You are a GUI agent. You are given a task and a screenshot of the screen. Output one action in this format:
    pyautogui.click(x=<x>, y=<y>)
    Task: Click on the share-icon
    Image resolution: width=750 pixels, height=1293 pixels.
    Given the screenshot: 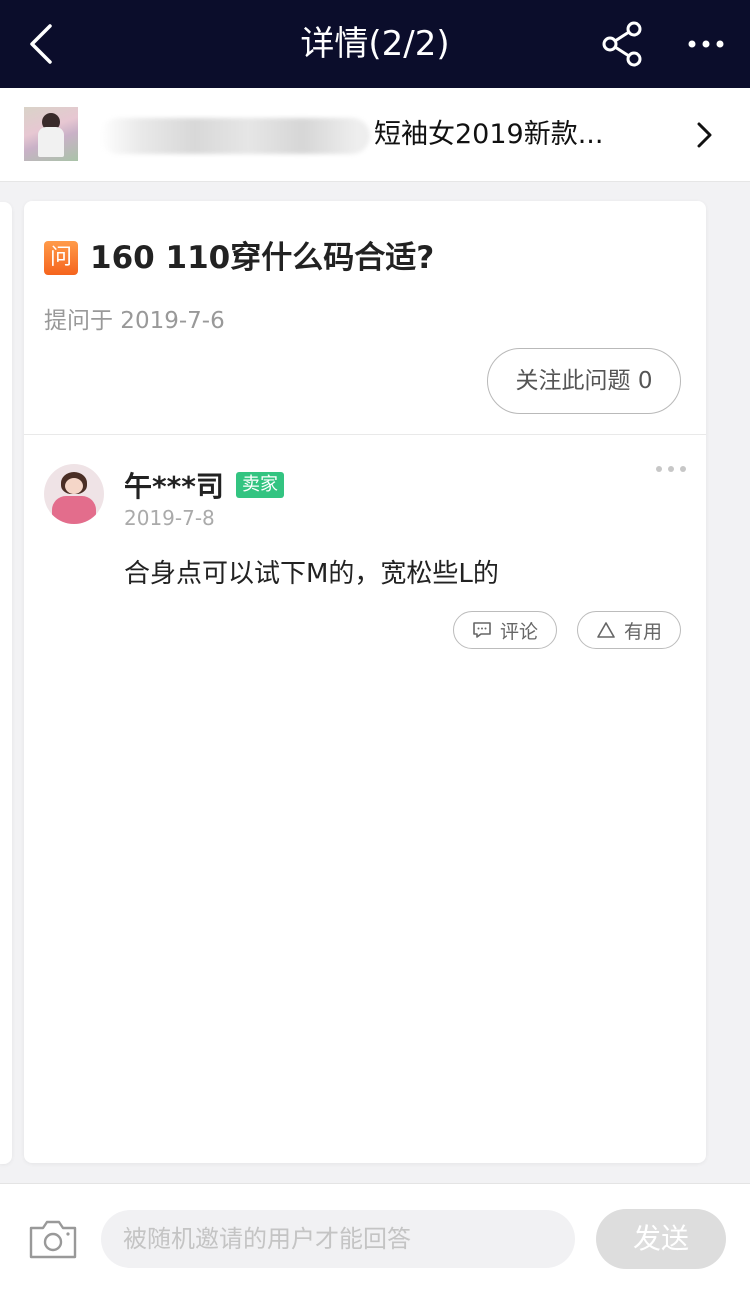 What is the action you would take?
    pyautogui.click(x=622, y=44)
    